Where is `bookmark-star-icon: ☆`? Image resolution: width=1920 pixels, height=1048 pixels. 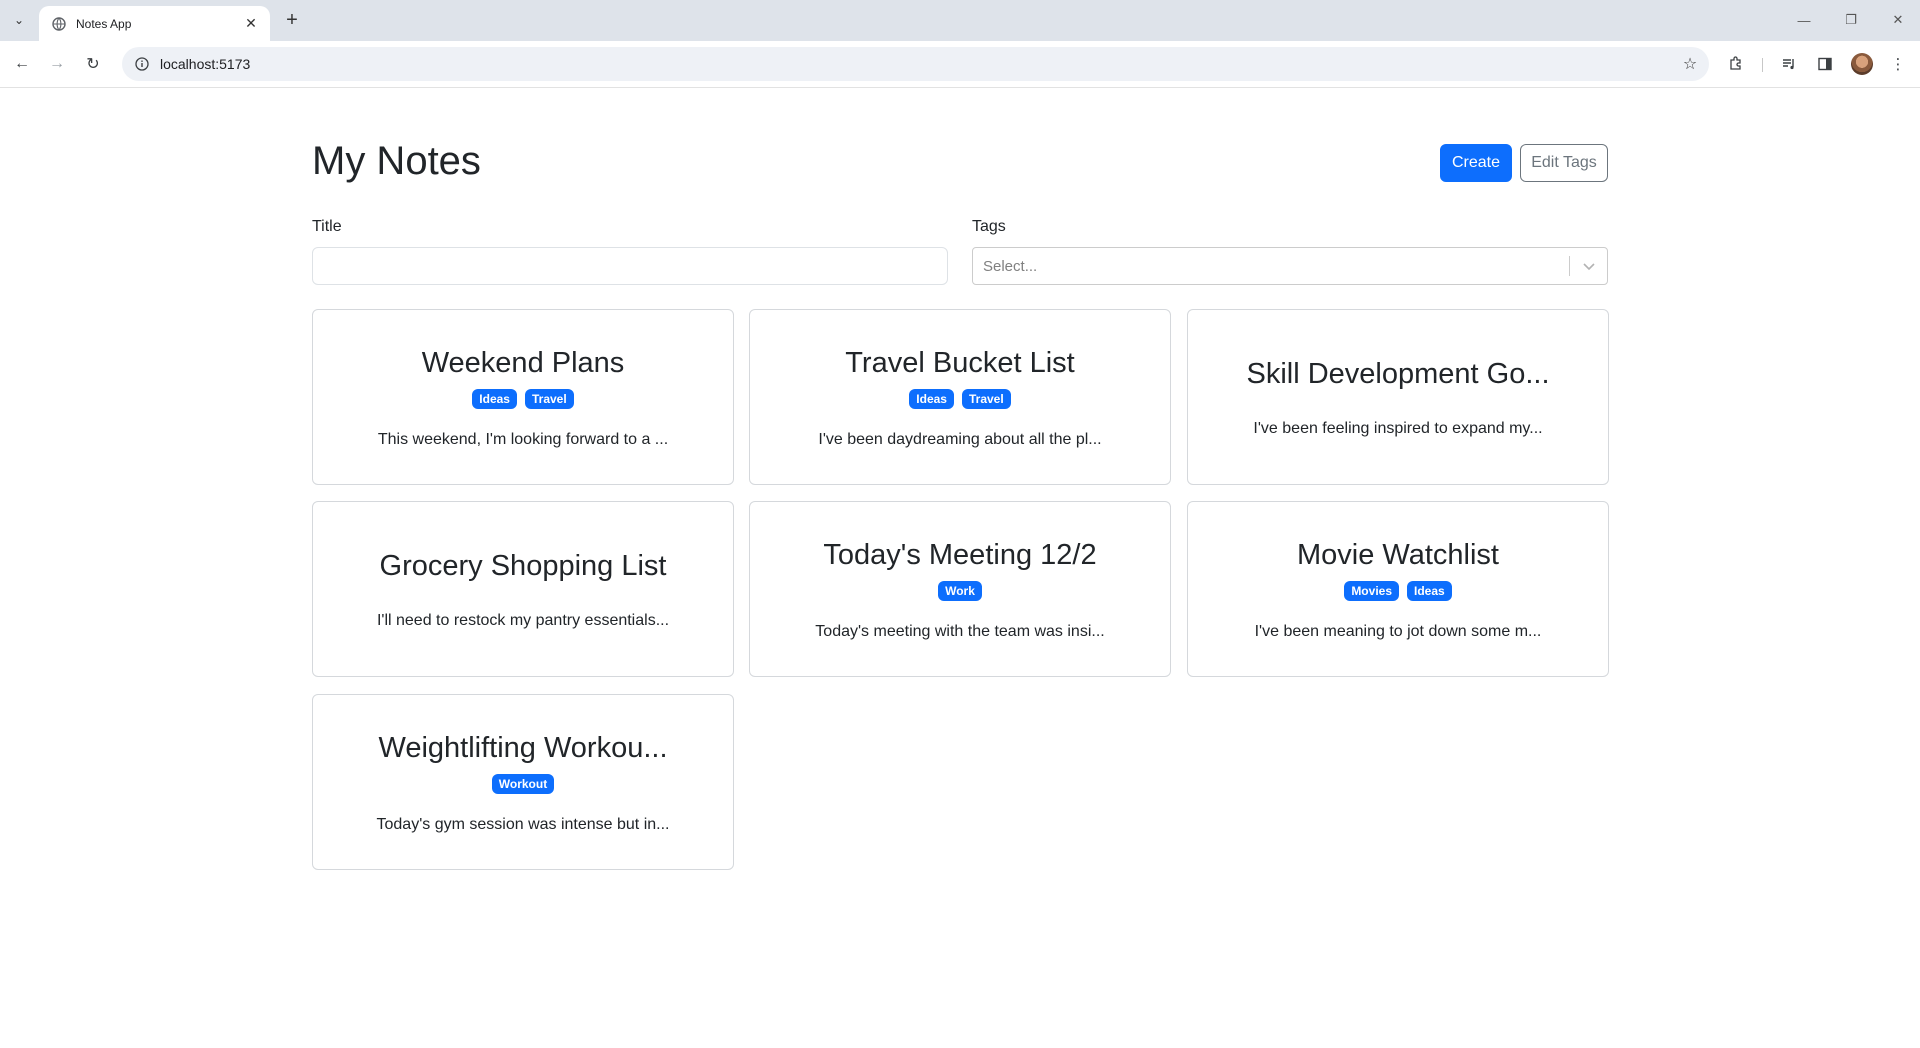
bookmark-star-icon: ☆ is located at coordinates (1690, 64).